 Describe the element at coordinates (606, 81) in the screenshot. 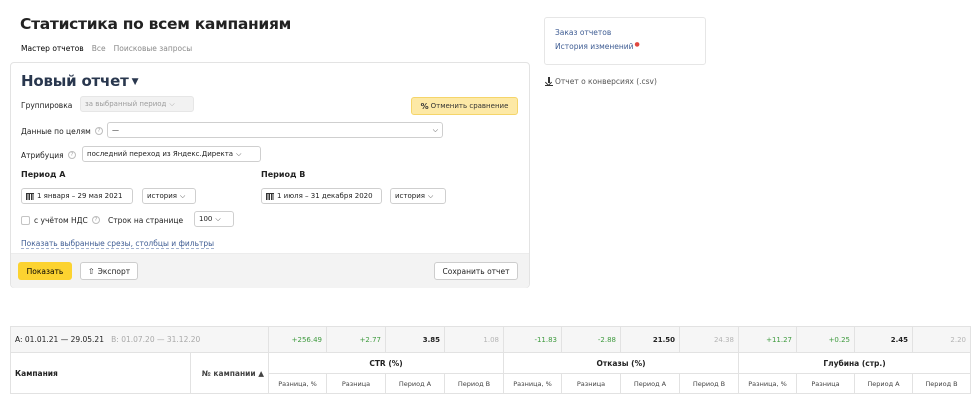

I see `conversions-csv-label: Отчет о конверсиях (.csv)` at that location.